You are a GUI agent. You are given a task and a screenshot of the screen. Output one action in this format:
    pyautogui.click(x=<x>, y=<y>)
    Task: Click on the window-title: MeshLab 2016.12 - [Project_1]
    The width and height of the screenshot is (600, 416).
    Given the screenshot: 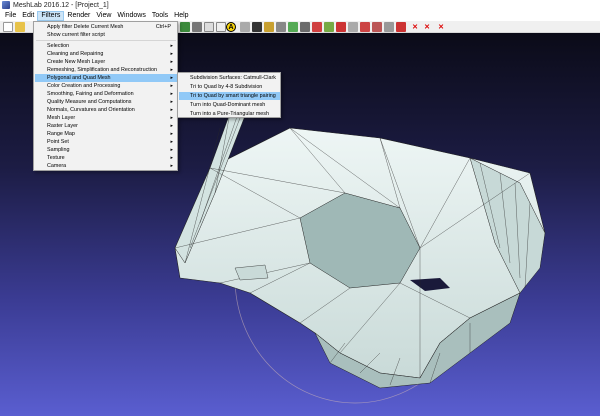 What is the action you would take?
    pyautogui.click(x=61, y=5)
    